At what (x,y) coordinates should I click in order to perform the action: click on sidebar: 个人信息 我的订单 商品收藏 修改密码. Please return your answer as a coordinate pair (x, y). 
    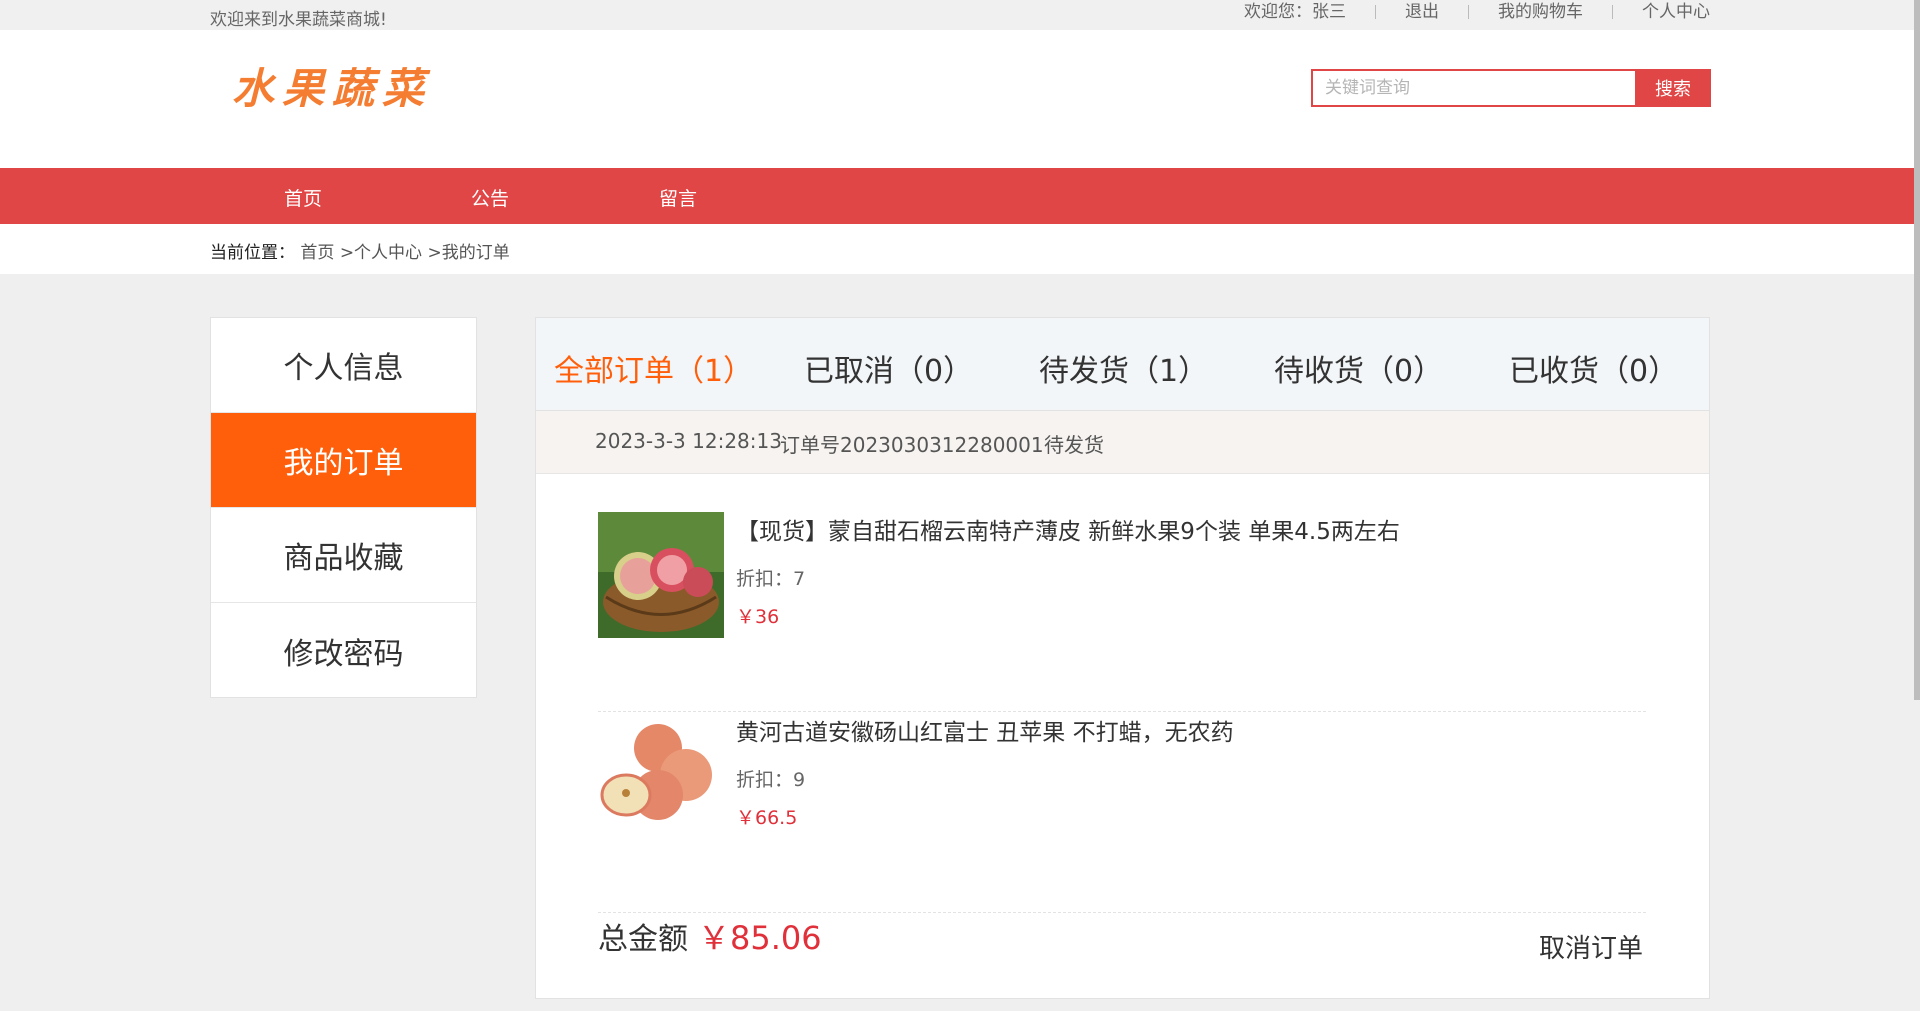
    Looking at the image, I should click on (343, 507).